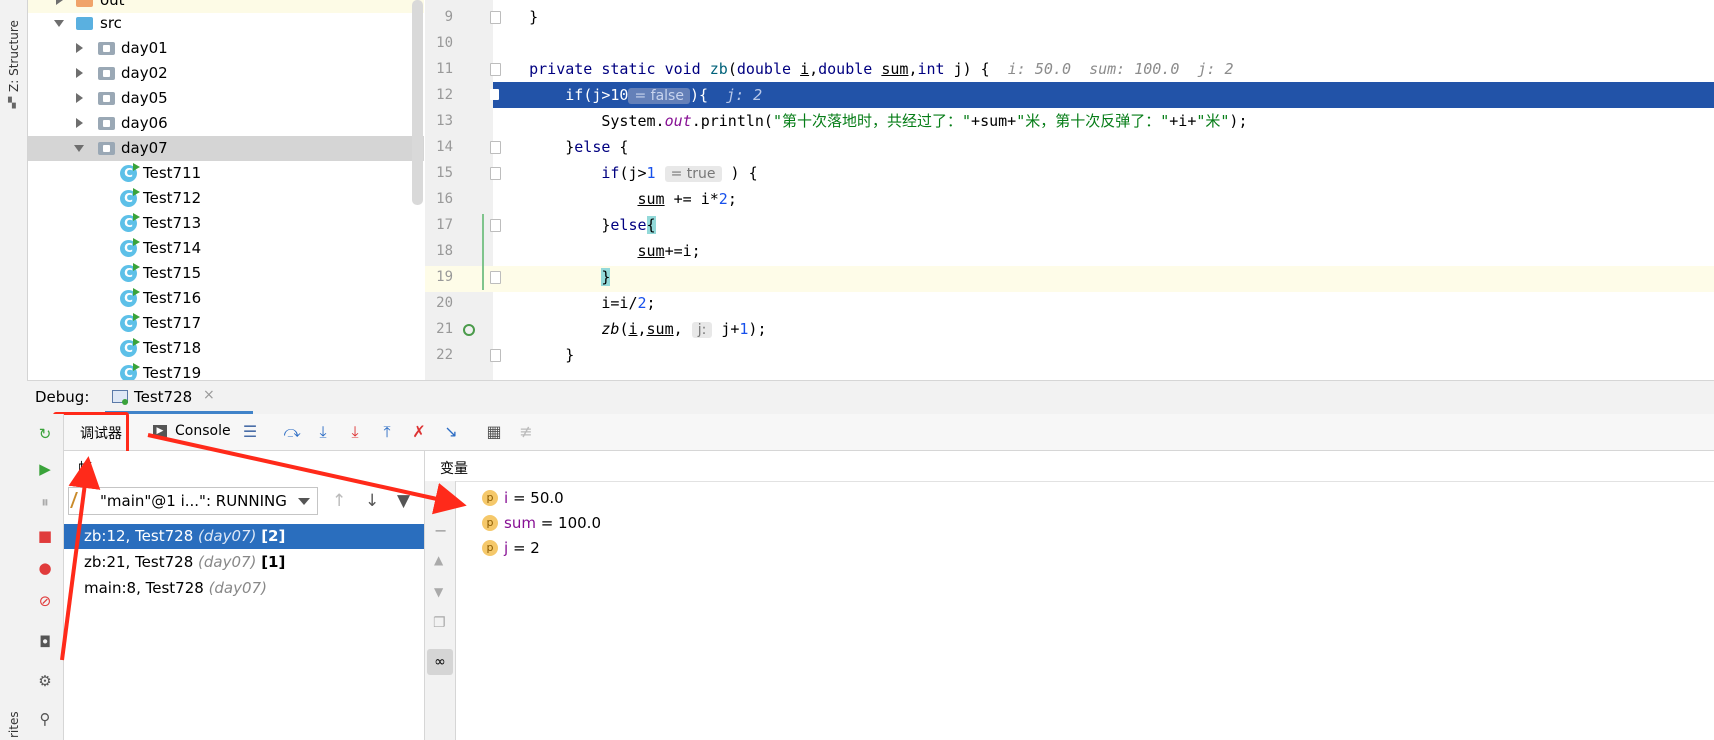 The width and height of the screenshot is (1714, 740). I want to click on annotation-arrows, so click(263, 547).